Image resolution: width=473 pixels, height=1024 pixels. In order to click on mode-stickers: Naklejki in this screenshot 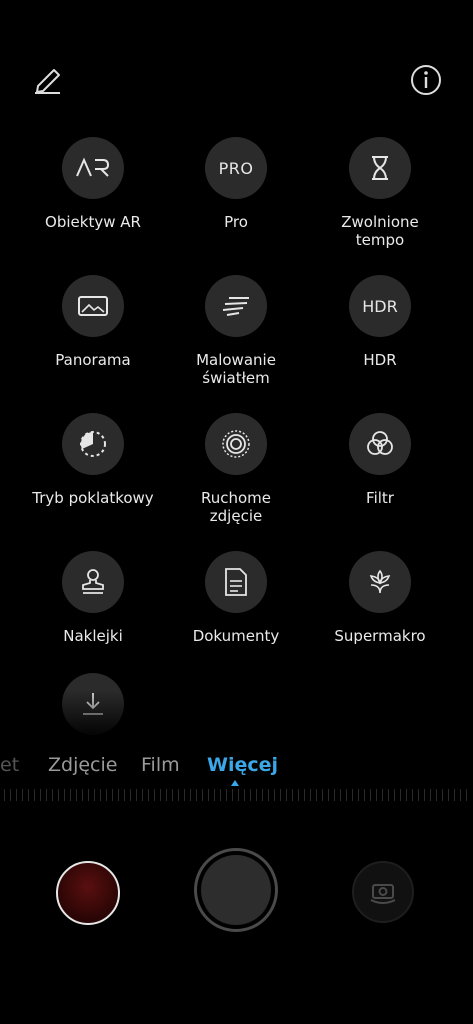, I will do `click(93, 598)`.